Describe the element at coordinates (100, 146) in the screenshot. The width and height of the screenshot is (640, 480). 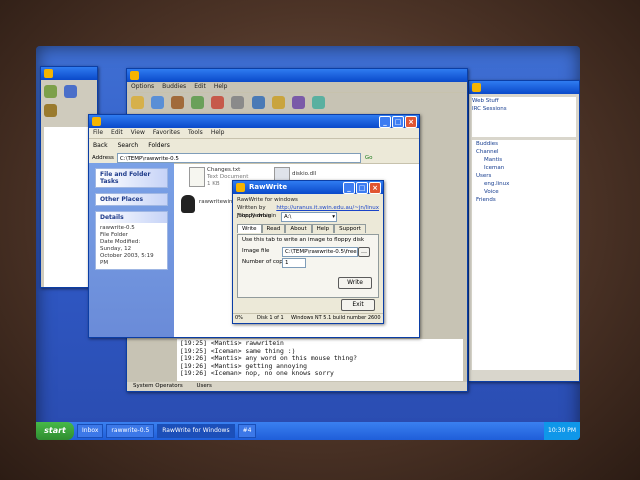
I see `back-button: Back` at that location.